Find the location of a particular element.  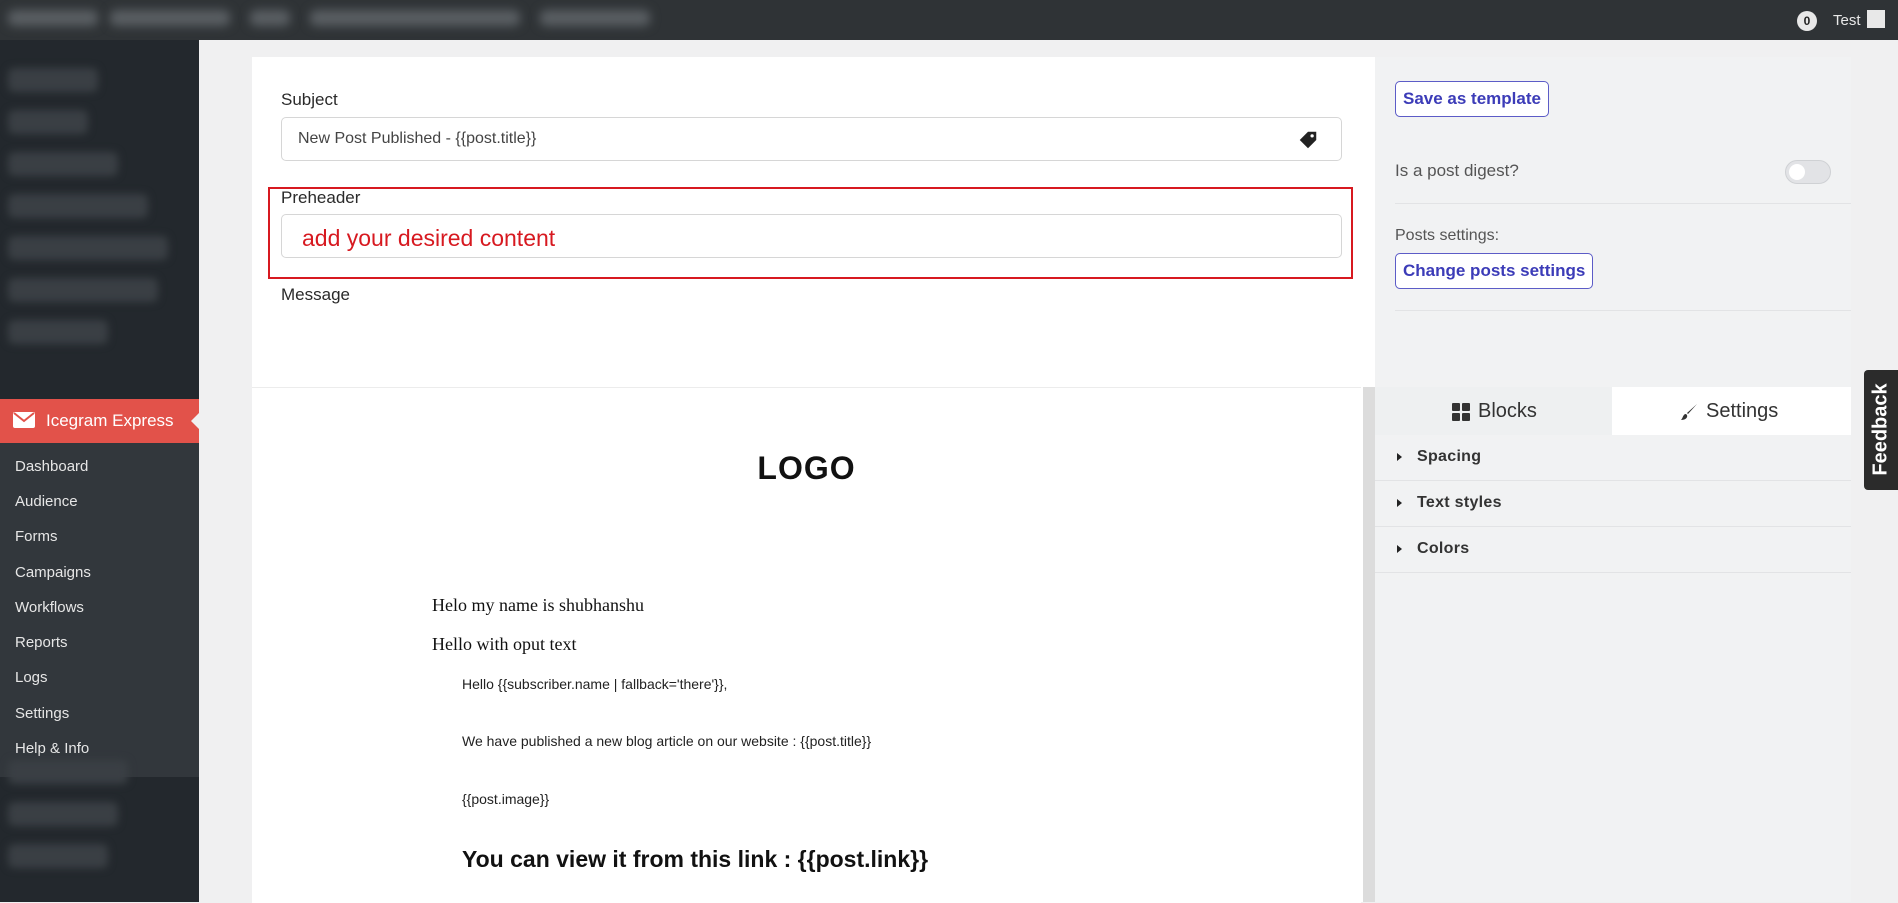

admin-bar: 0 Test is located at coordinates (949, 20).